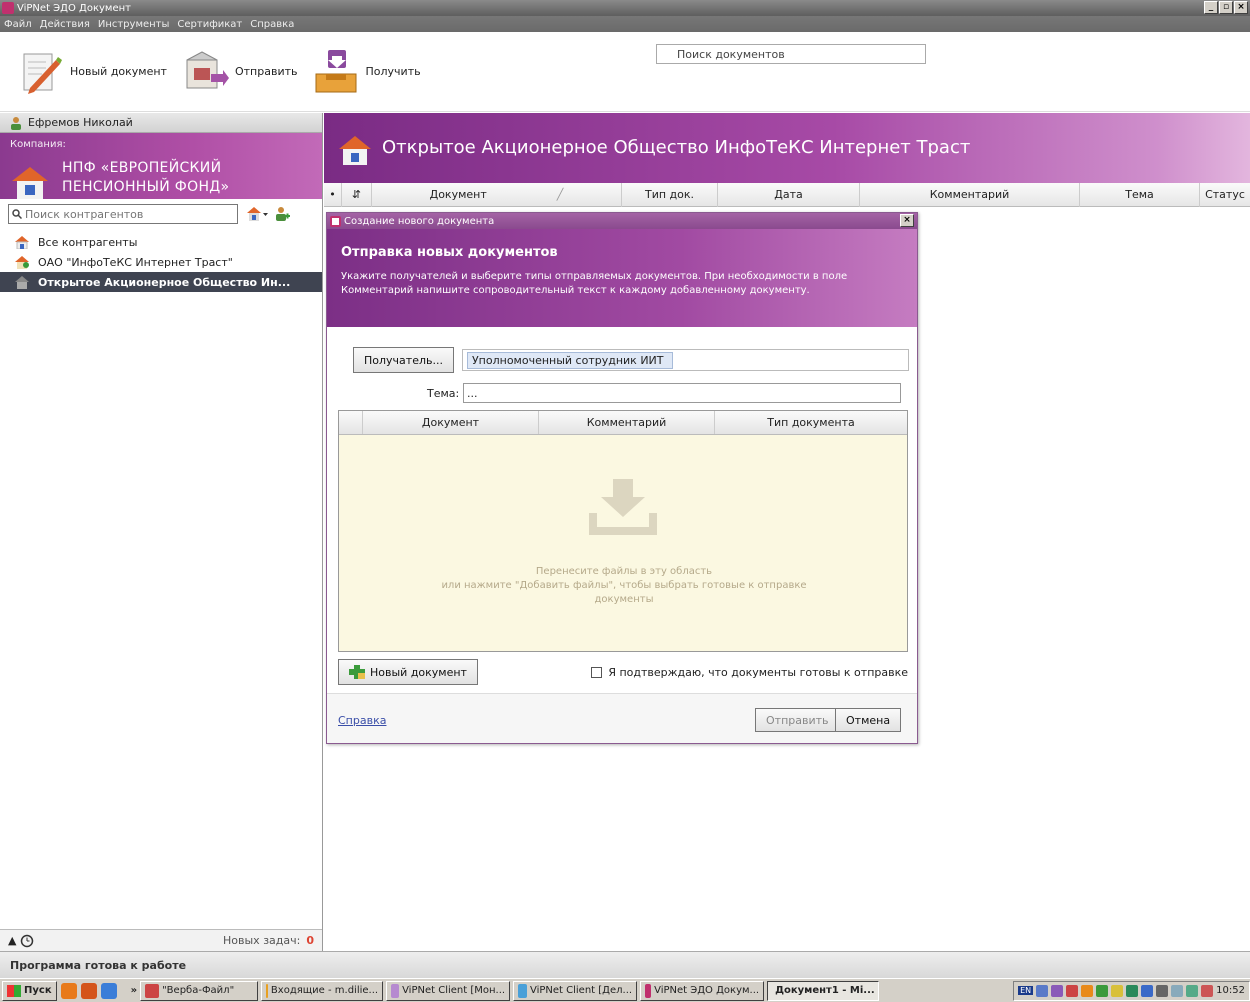  Describe the element at coordinates (366, 72) in the screenshot. I see `receive-button: Получить` at that location.